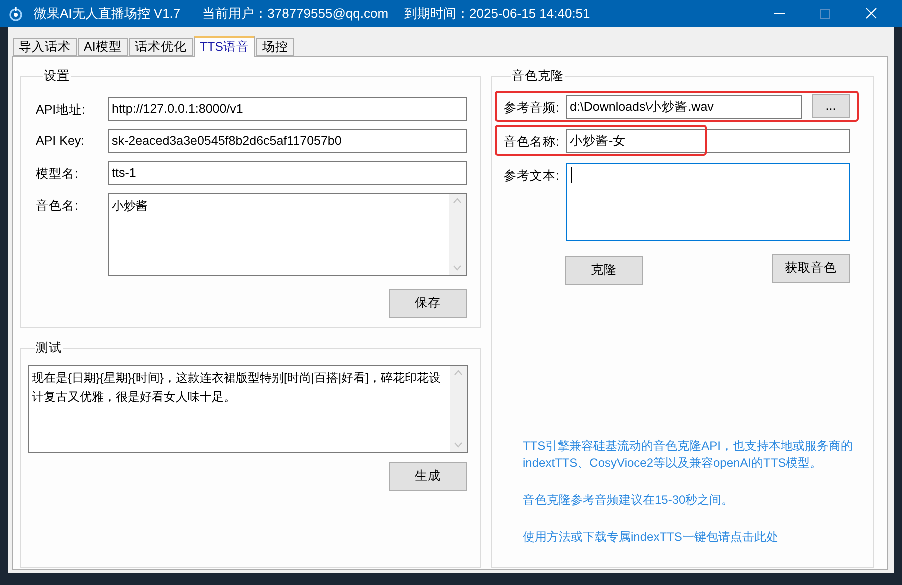  Describe the element at coordinates (684, 107) in the screenshot. I see `input-field: d:\Downloads\小炒酱.wav` at that location.